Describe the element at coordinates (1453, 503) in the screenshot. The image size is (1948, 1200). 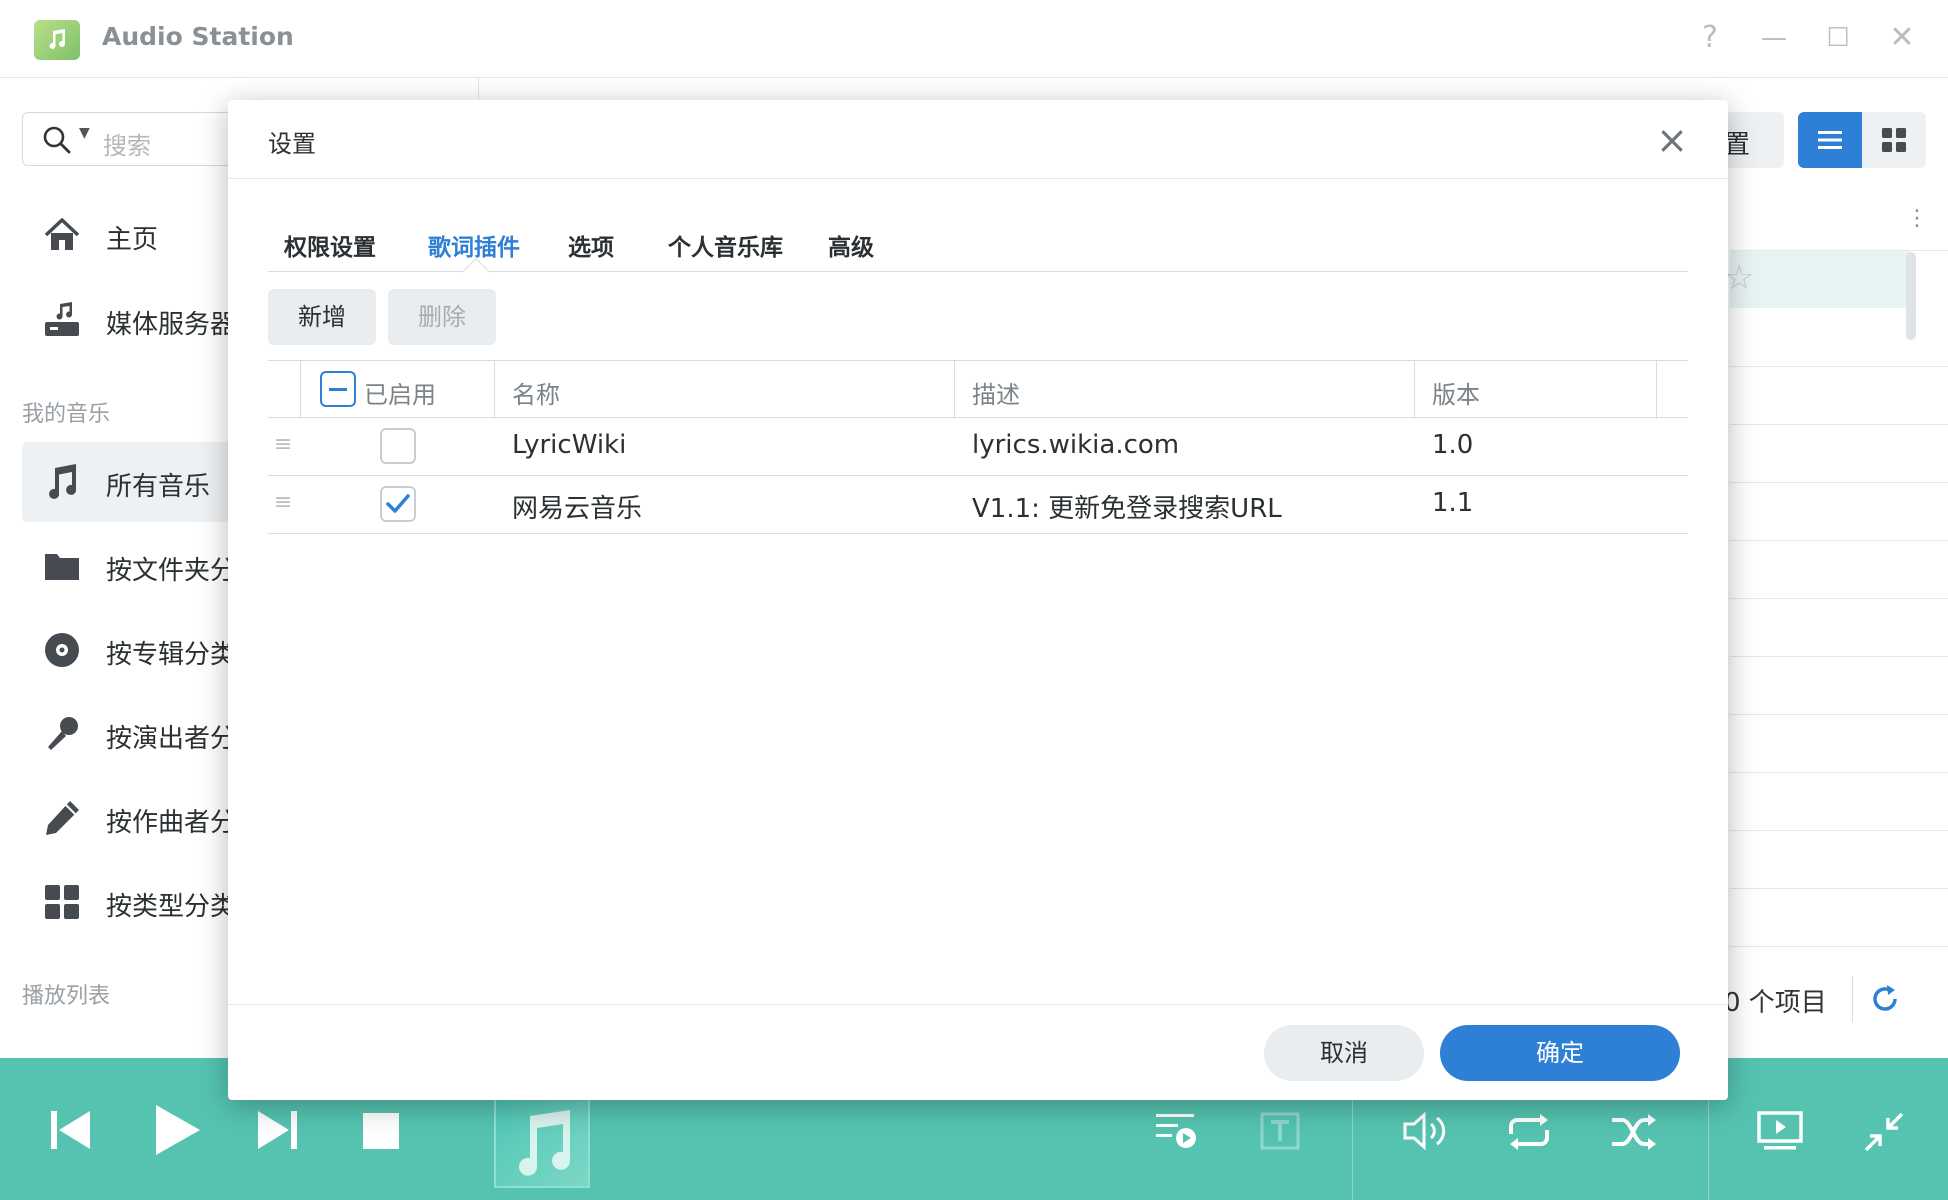
I see `plugin-version: 1.1` at that location.